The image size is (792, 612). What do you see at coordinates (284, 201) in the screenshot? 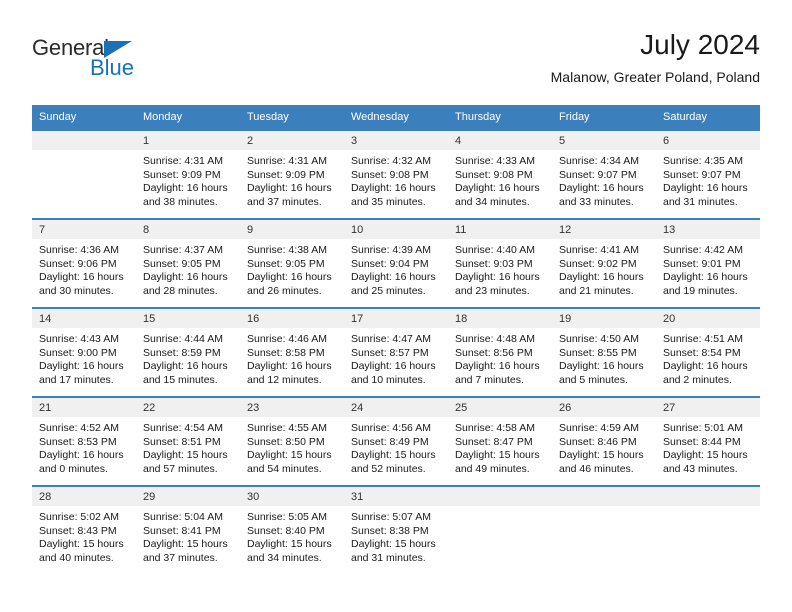
I see `day-detail-line: and 37 minutes.` at bounding box center [284, 201].